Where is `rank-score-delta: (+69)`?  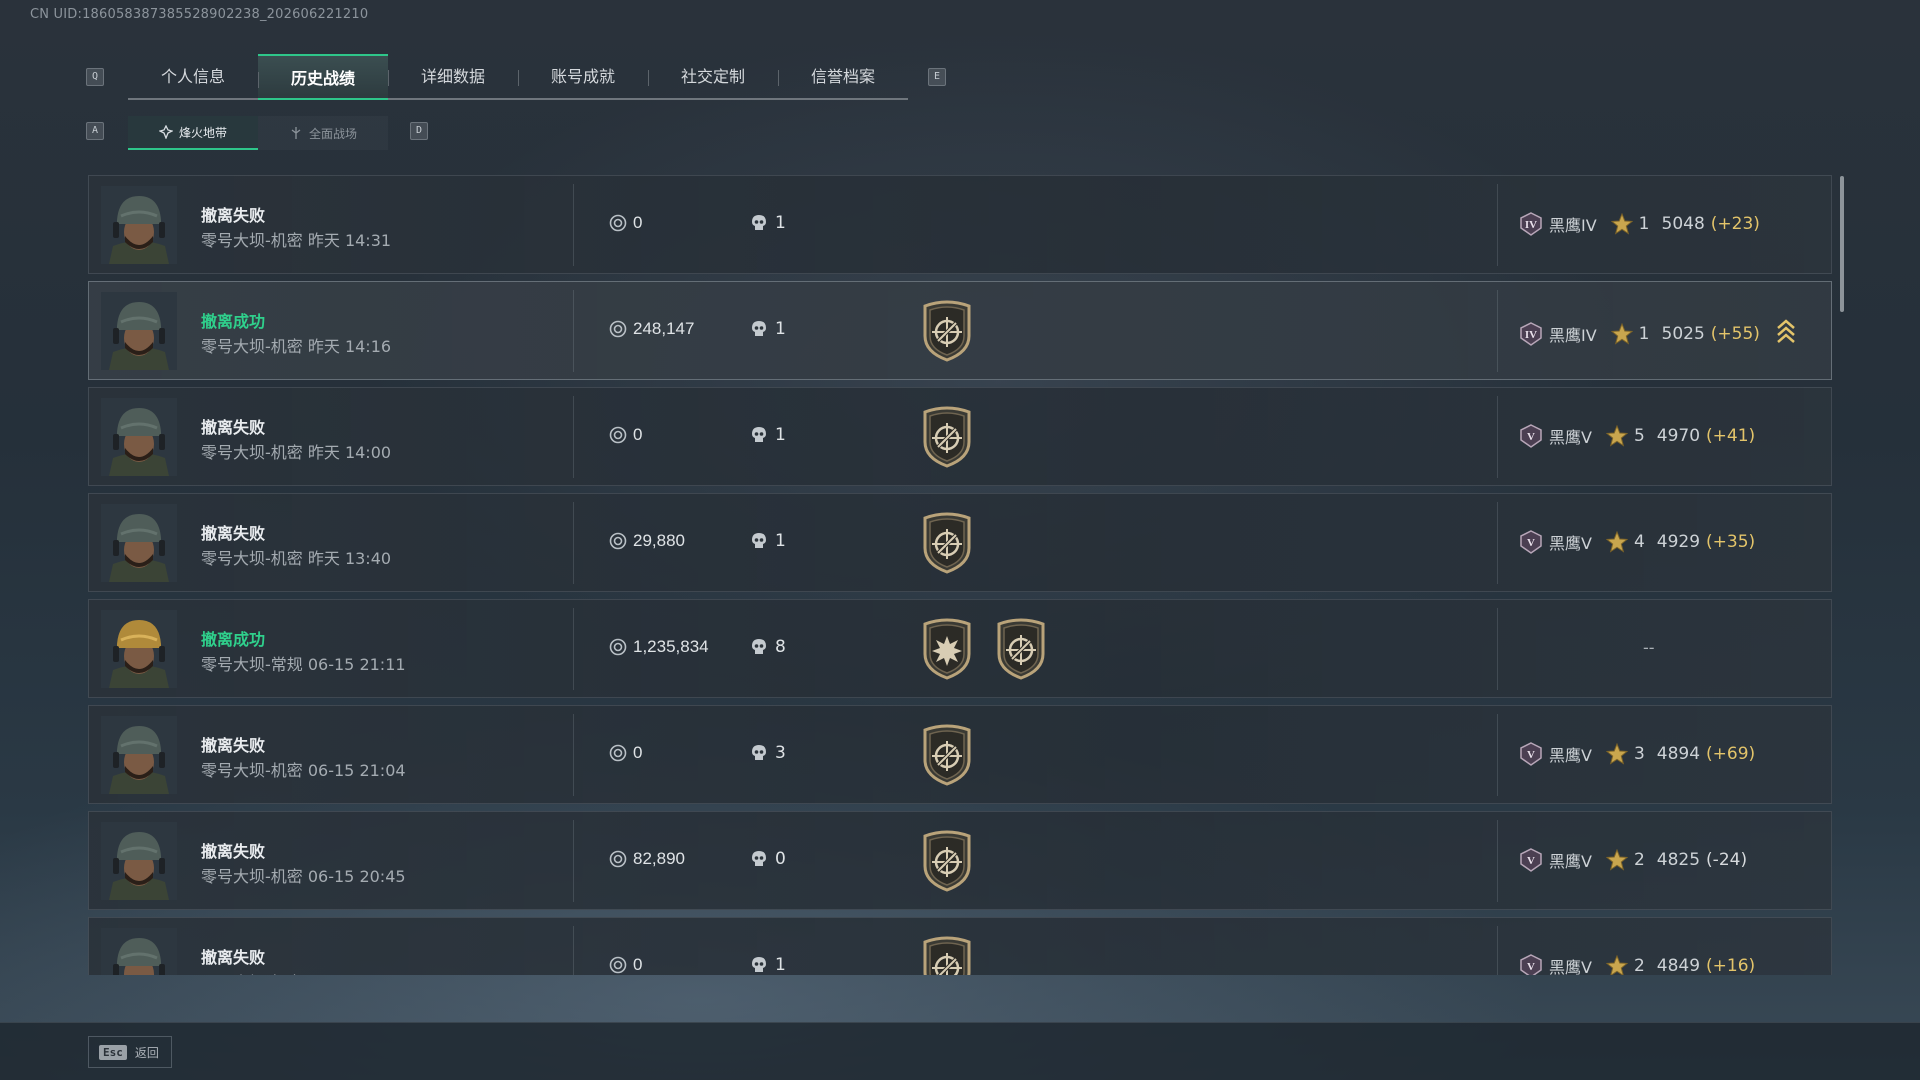 rank-score-delta: (+69) is located at coordinates (1731, 754).